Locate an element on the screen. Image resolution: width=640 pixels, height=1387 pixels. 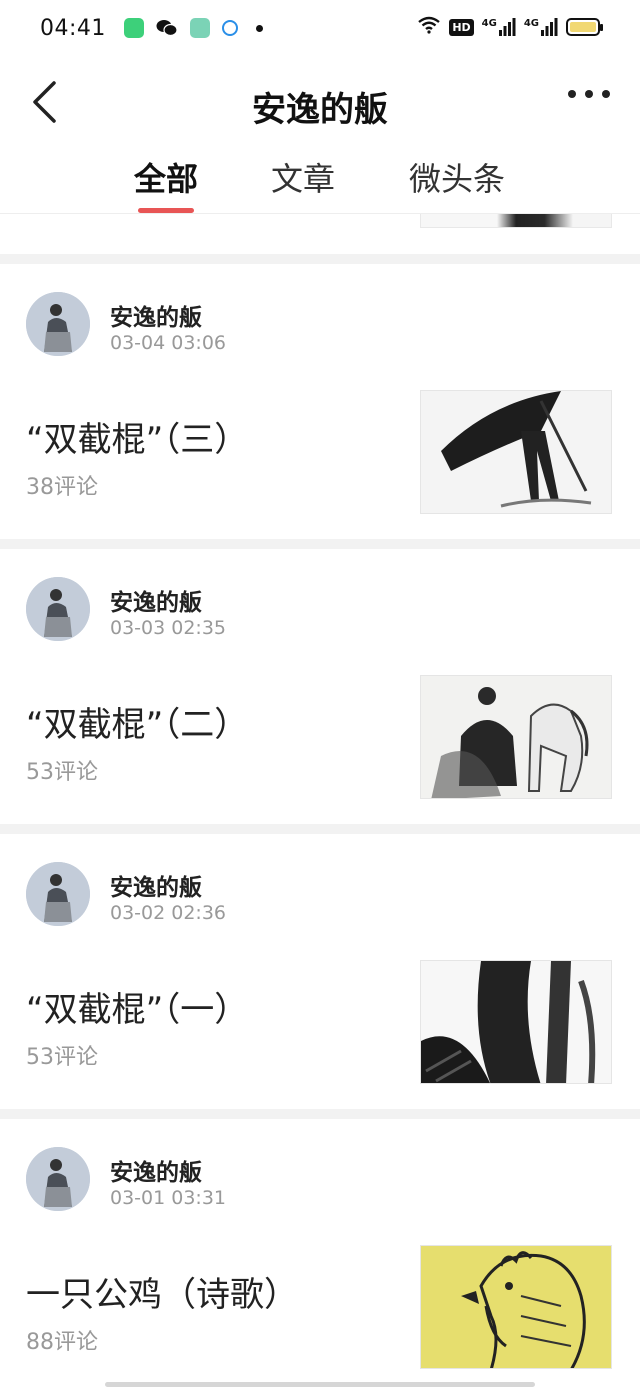
status-bar: 04:41 HD 4G 4G is located at coordinates (320, 28).